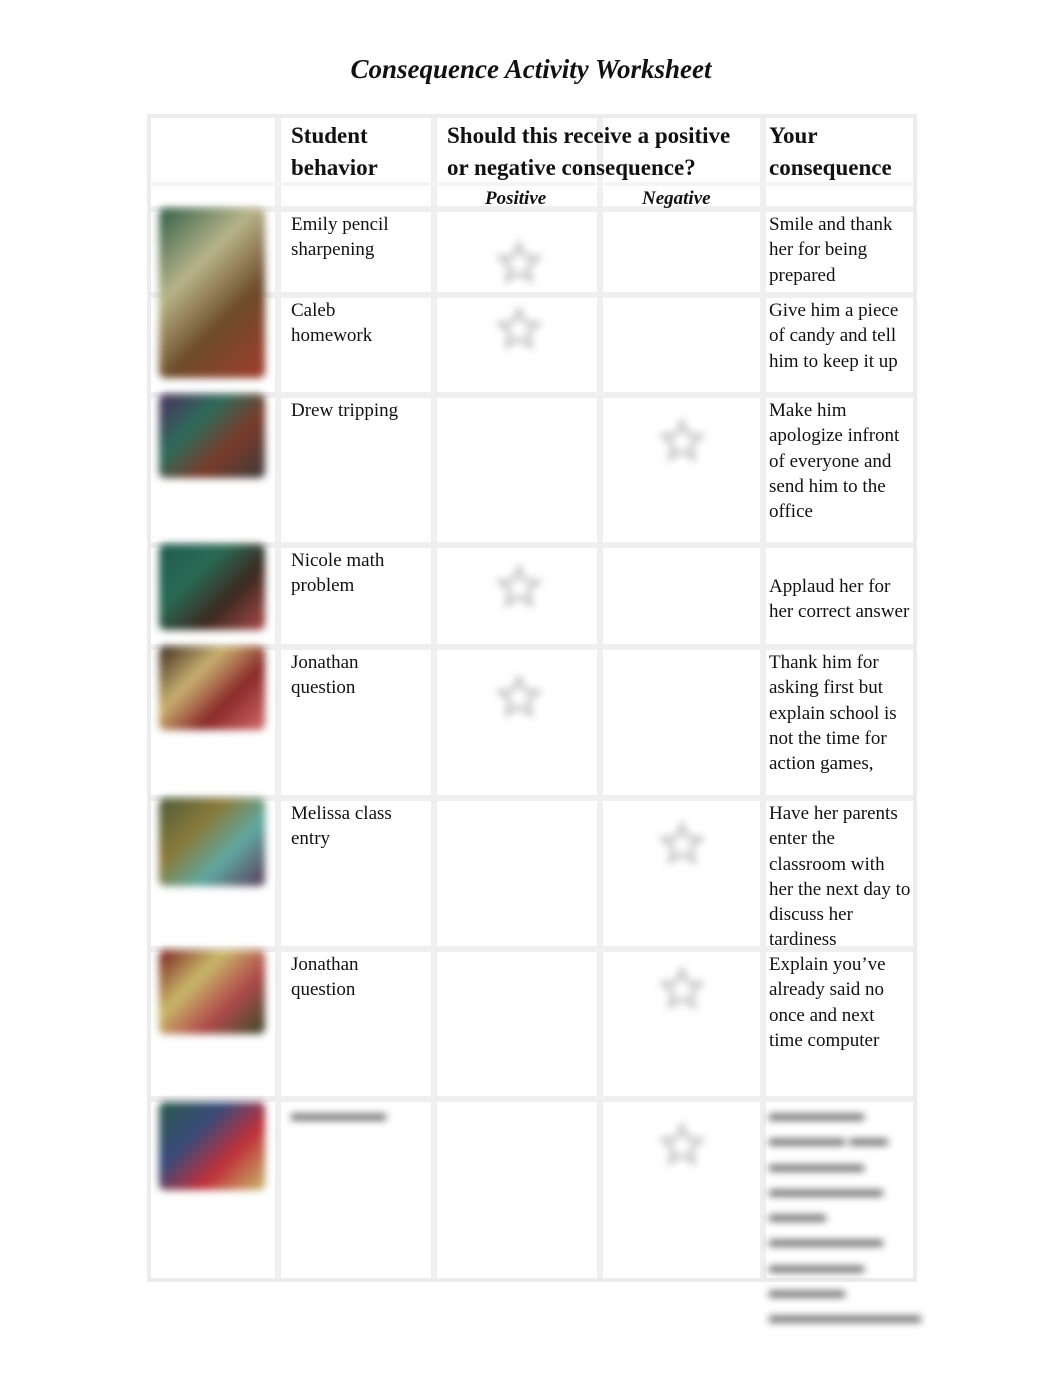 This screenshot has width=1062, height=1377. What do you see at coordinates (334, 152) in the screenshot?
I see `header-student-behavior: Student behavior` at bounding box center [334, 152].